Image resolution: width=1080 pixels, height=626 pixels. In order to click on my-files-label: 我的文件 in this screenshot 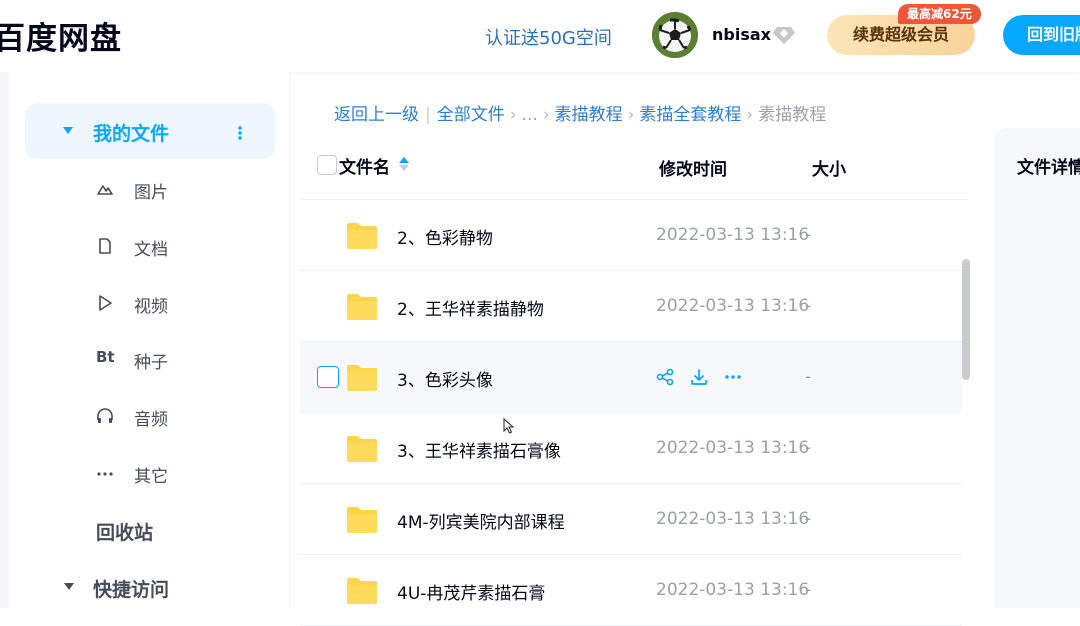, I will do `click(131, 134)`.